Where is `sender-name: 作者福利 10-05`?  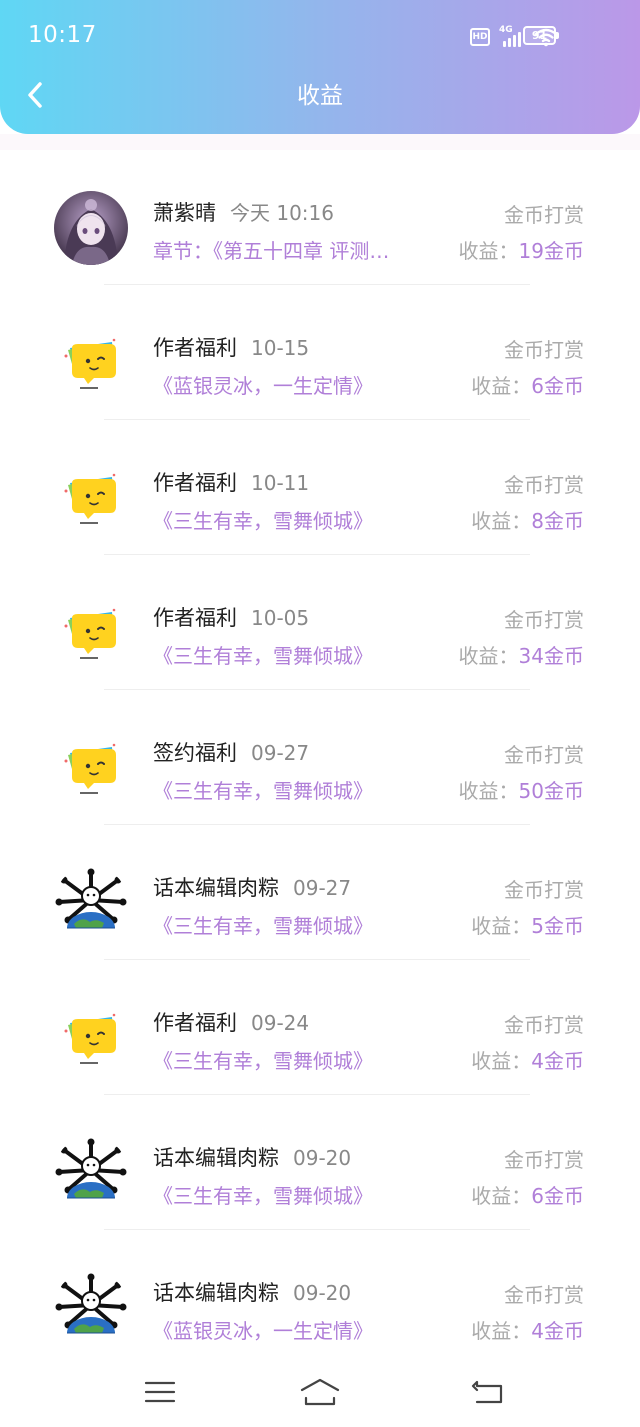 sender-name: 作者福利 10-05 is located at coordinates (231, 617).